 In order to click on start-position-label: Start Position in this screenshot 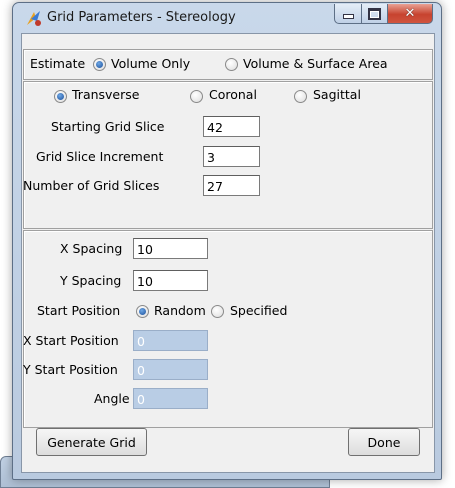, I will do `click(79, 310)`.